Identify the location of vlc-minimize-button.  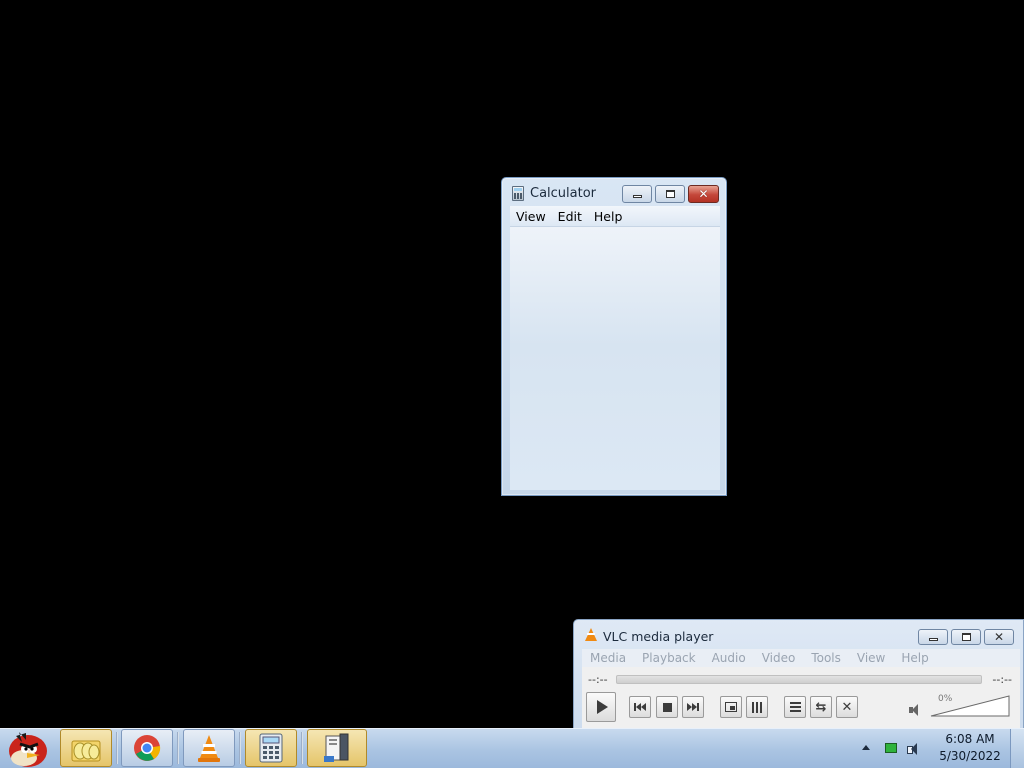
(933, 637).